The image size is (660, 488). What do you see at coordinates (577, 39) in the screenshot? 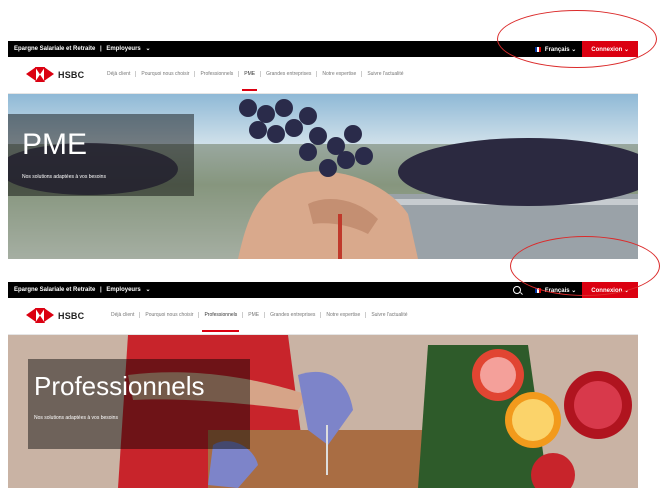
I see `highlight-circle-top` at bounding box center [577, 39].